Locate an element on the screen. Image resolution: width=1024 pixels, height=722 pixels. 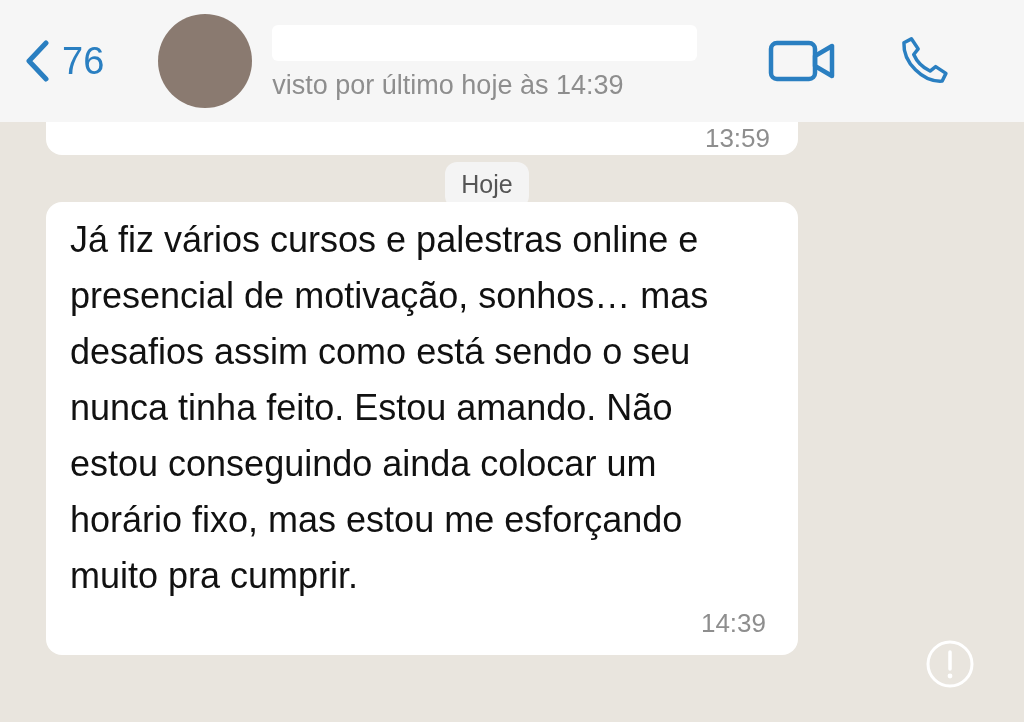
video-call-icon is located at coordinates (802, 61).